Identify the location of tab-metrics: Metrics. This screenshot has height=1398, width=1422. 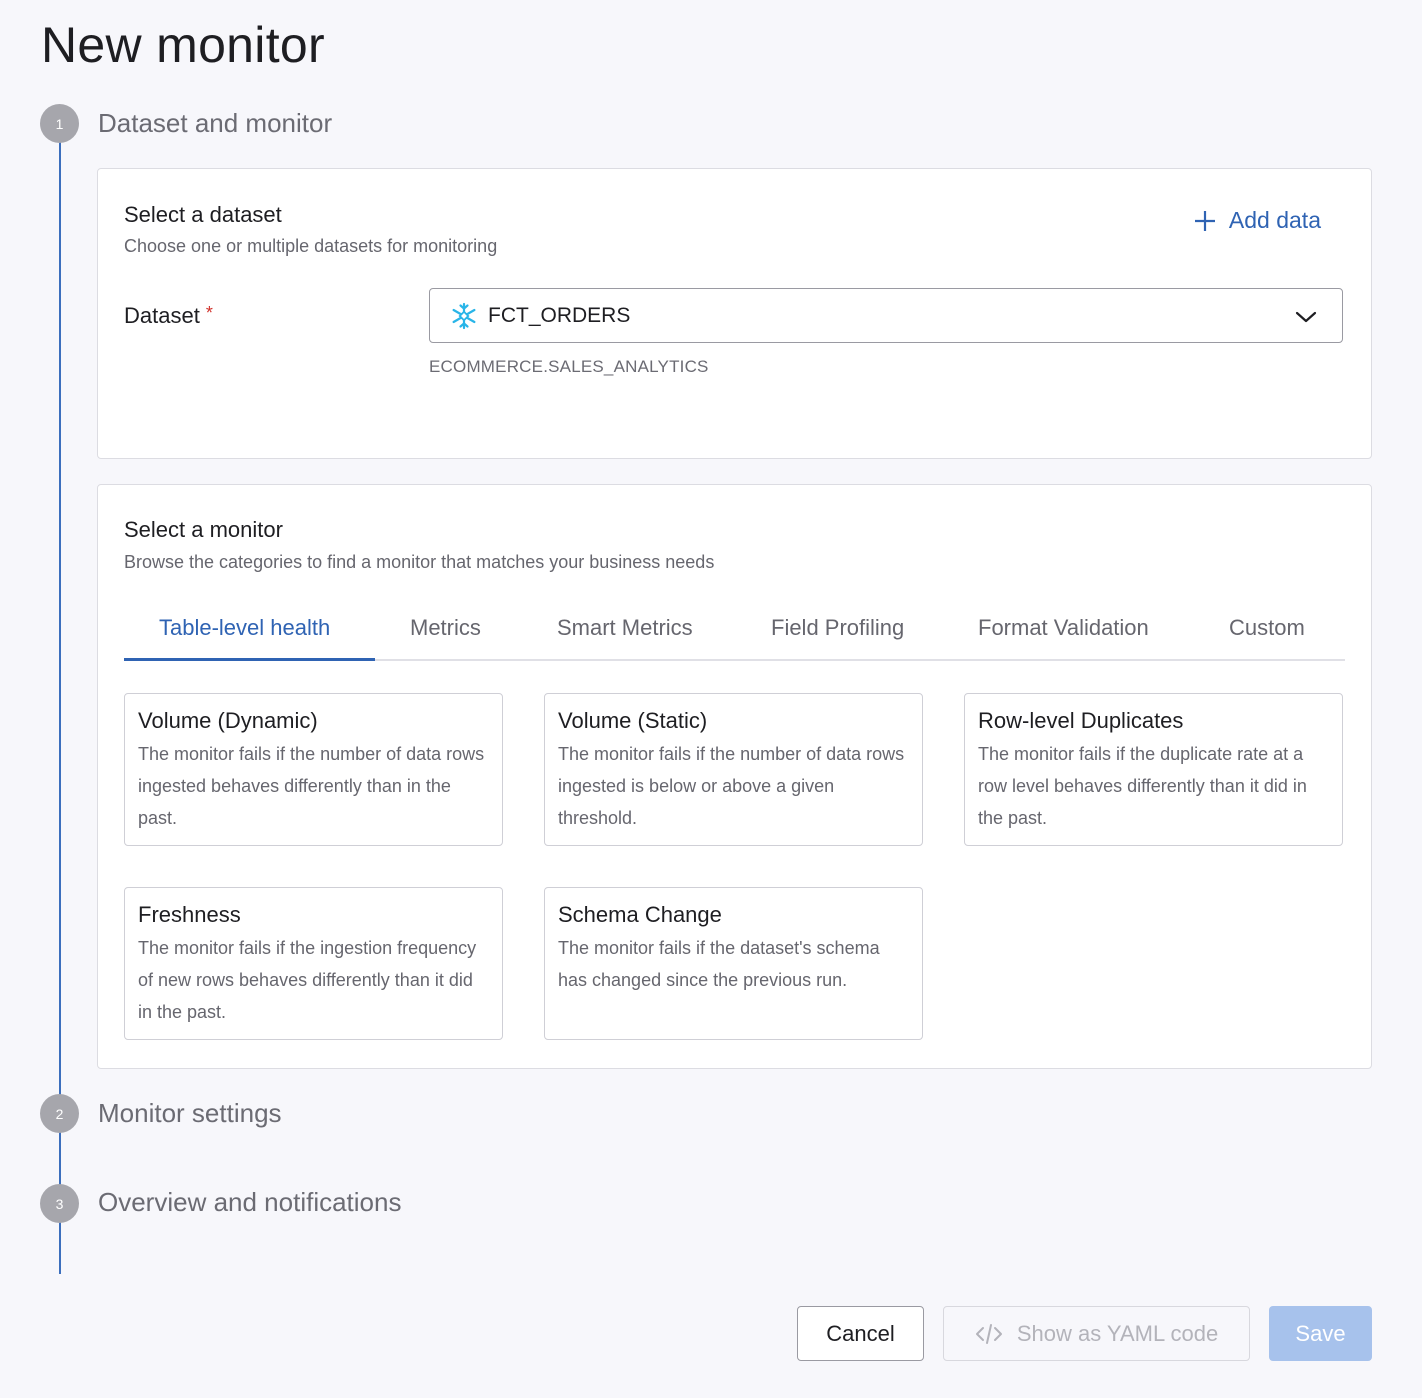
(445, 628).